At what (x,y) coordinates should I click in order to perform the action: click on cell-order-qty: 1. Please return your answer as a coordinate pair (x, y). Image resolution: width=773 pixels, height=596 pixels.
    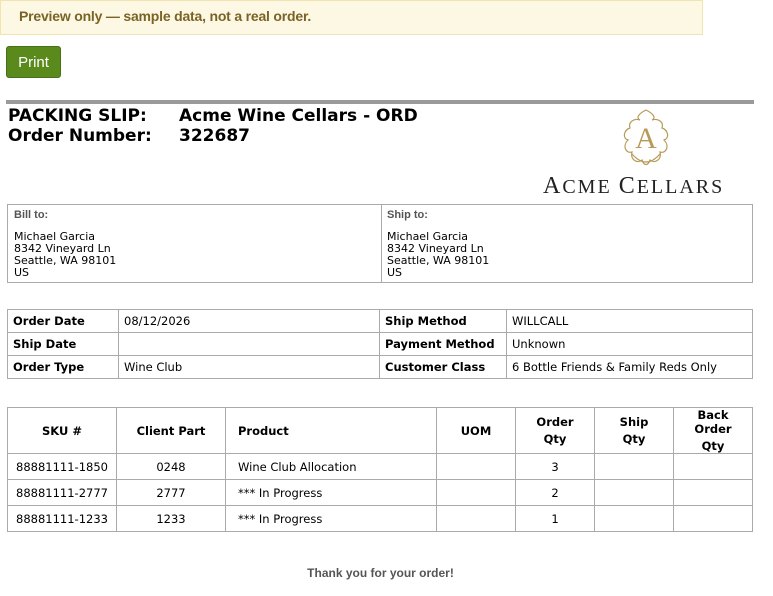
    Looking at the image, I should click on (555, 518).